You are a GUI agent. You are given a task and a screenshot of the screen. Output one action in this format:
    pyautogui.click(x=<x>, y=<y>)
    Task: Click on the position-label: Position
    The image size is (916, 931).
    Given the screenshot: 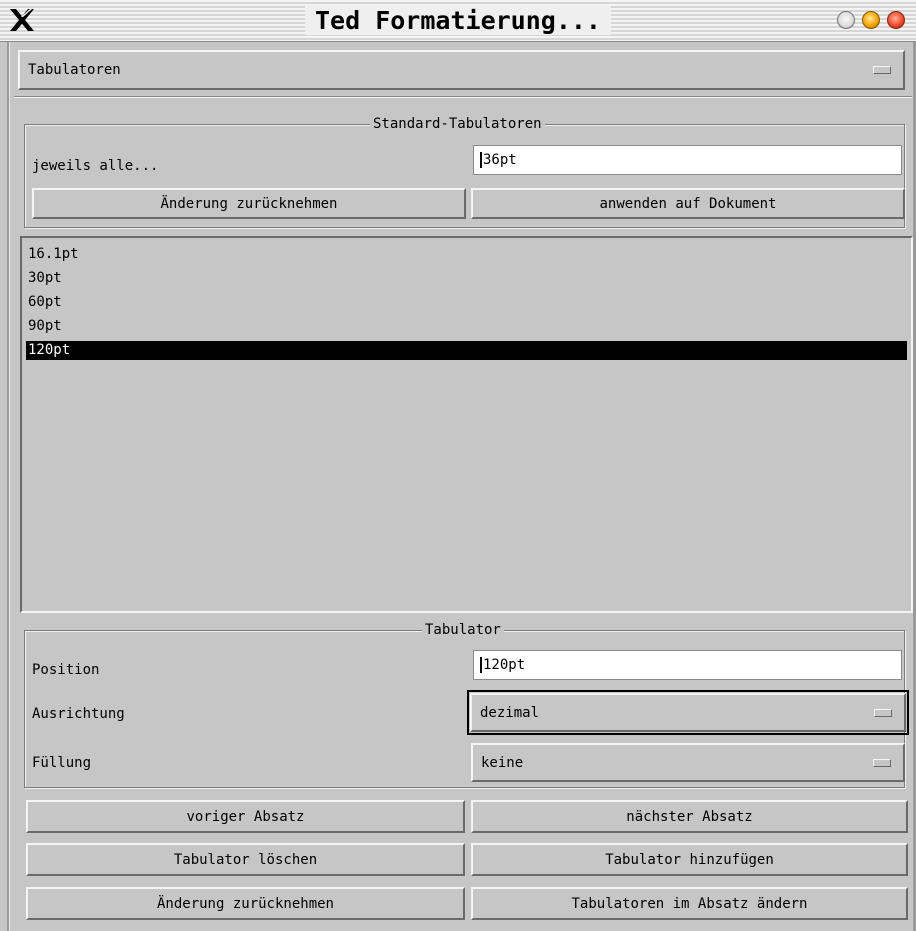 What is the action you would take?
    pyautogui.click(x=66, y=670)
    